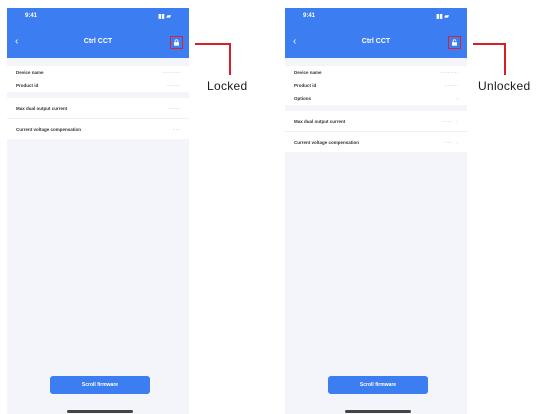  Describe the element at coordinates (98, 128) in the screenshot. I see `list-item: Current voltage compensation ·····` at that location.